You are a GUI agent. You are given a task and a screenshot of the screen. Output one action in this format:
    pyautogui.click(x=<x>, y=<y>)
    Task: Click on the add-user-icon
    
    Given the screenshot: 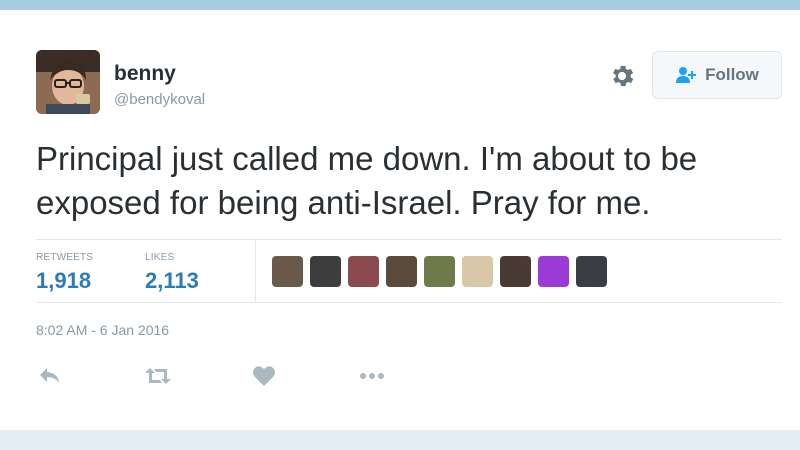 What is the action you would take?
    pyautogui.click(x=686, y=75)
    